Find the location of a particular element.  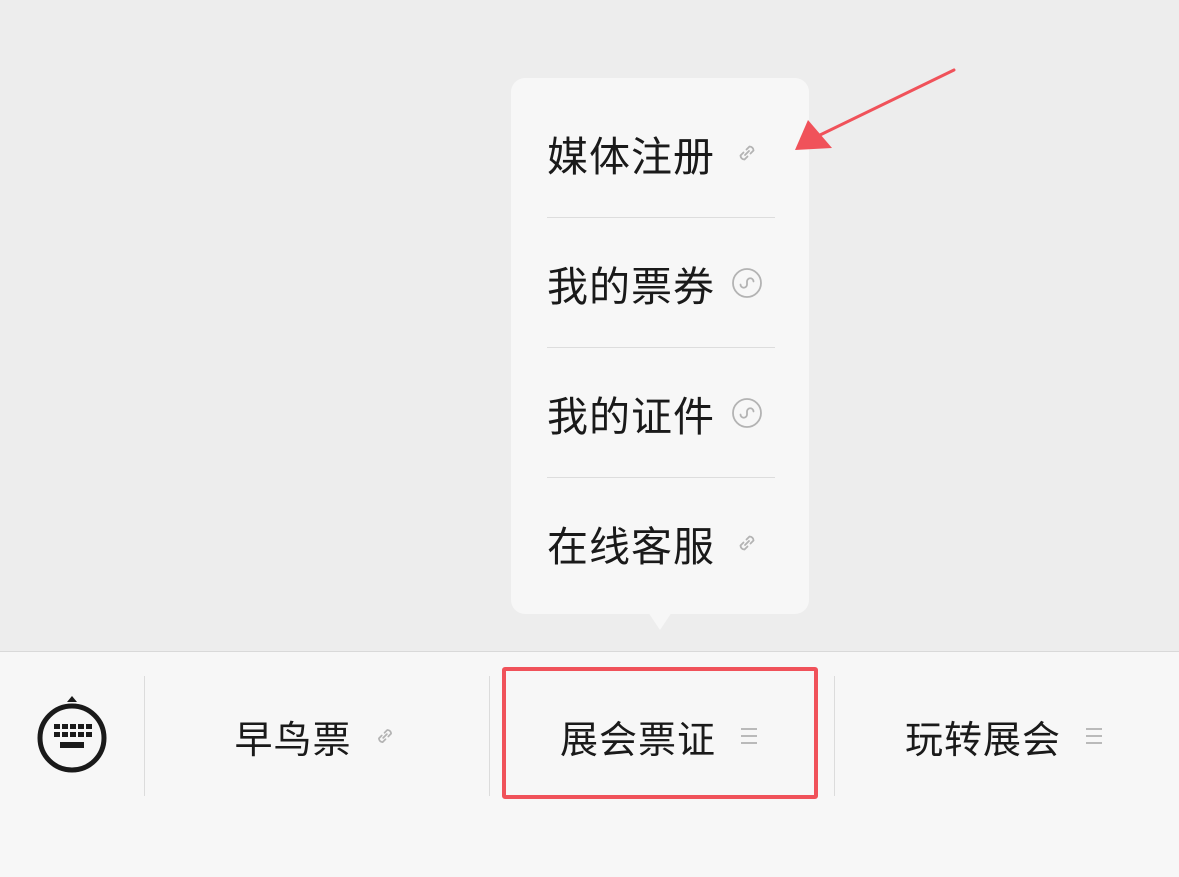

submenu-item-label: 我的票券 is located at coordinates (631, 287).